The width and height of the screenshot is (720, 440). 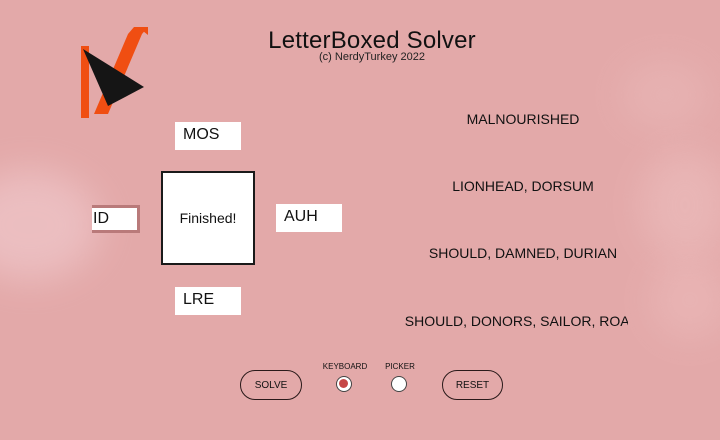 I want to click on app-subtitle: (c) NerdyTurkey 2022, so click(x=372, y=57).